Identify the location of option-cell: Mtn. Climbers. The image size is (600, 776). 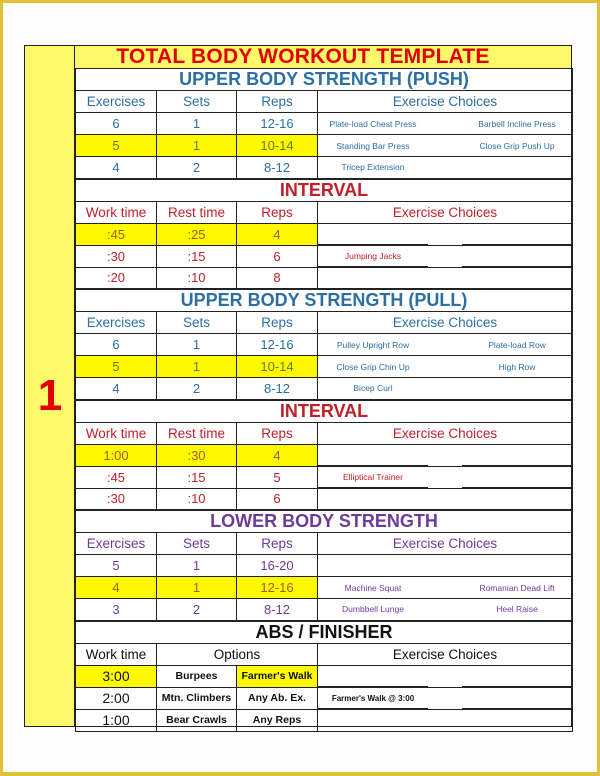
(196, 698).